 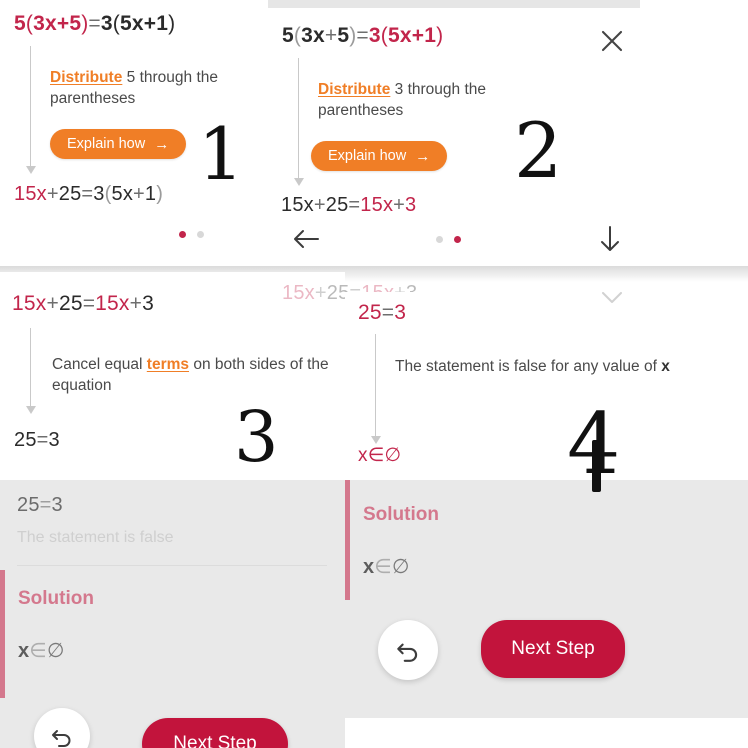 What do you see at coordinates (439, 239) in the screenshot?
I see `pagination-dot-1b` at bounding box center [439, 239].